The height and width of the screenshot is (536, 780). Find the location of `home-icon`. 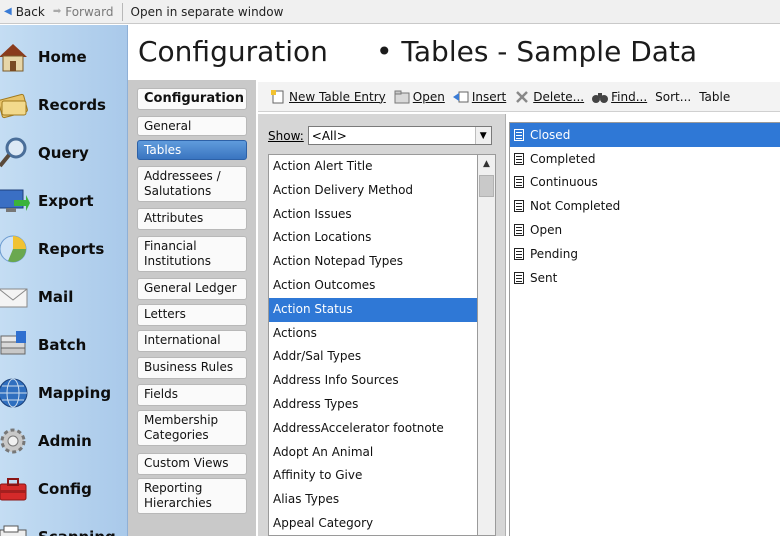

home-icon is located at coordinates (16, 57).